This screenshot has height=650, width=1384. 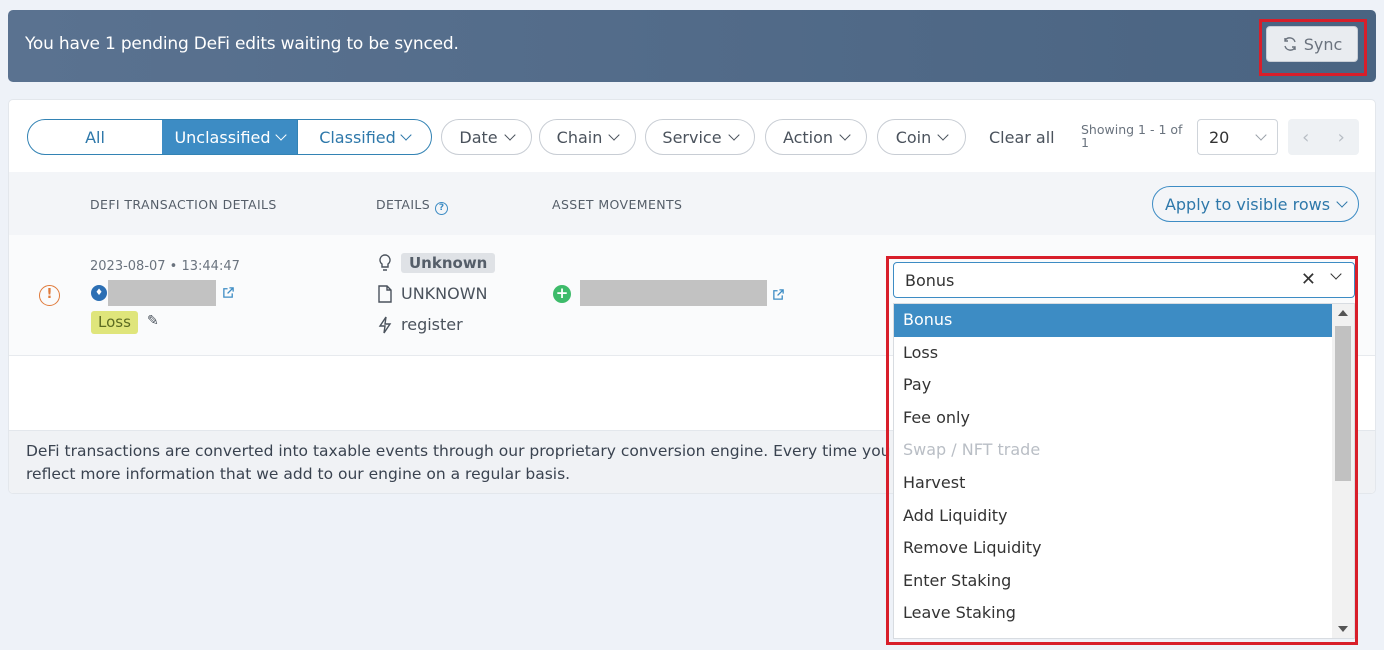 What do you see at coordinates (816, 137) in the screenshot?
I see `action-filter: Action` at bounding box center [816, 137].